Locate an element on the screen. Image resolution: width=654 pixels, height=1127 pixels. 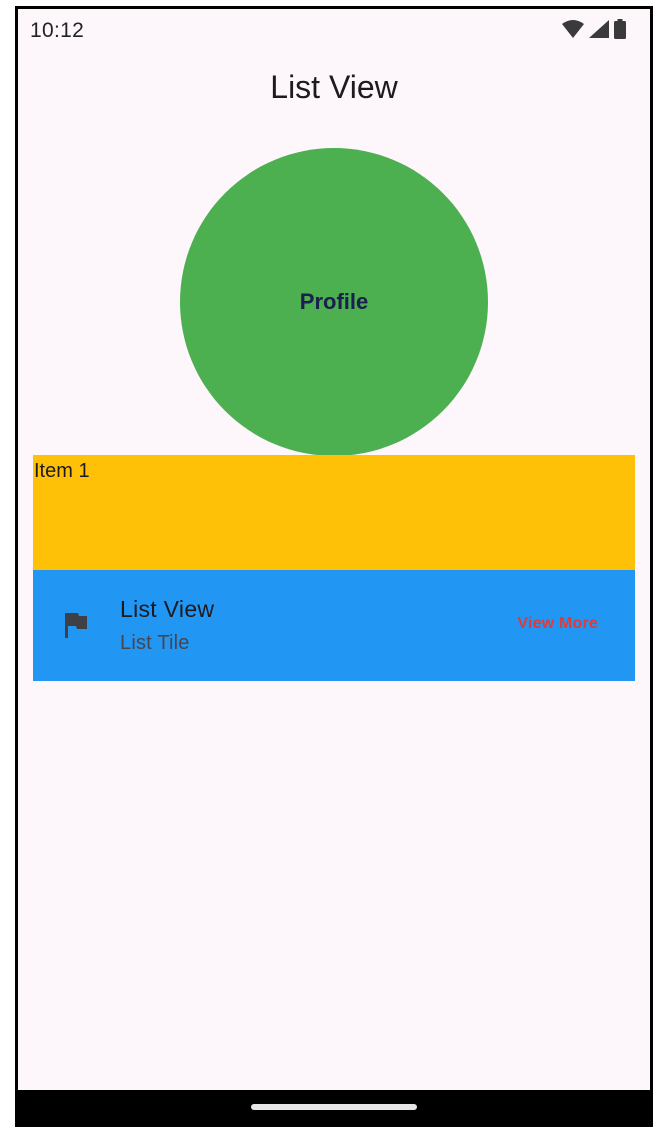
navigation-bar is located at coordinates (334, 1107).